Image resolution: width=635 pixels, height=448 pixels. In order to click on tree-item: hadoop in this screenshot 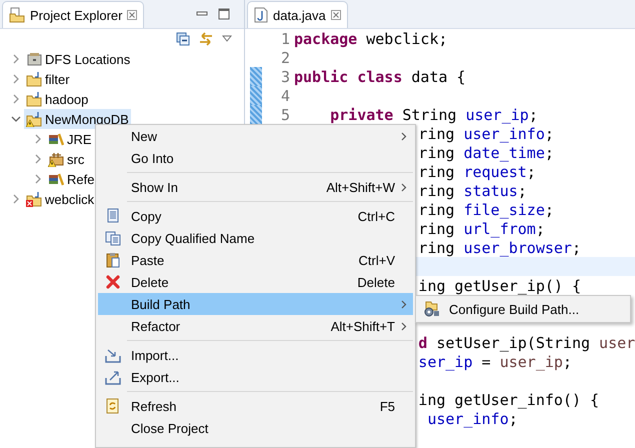, I will do `click(57, 99)`.